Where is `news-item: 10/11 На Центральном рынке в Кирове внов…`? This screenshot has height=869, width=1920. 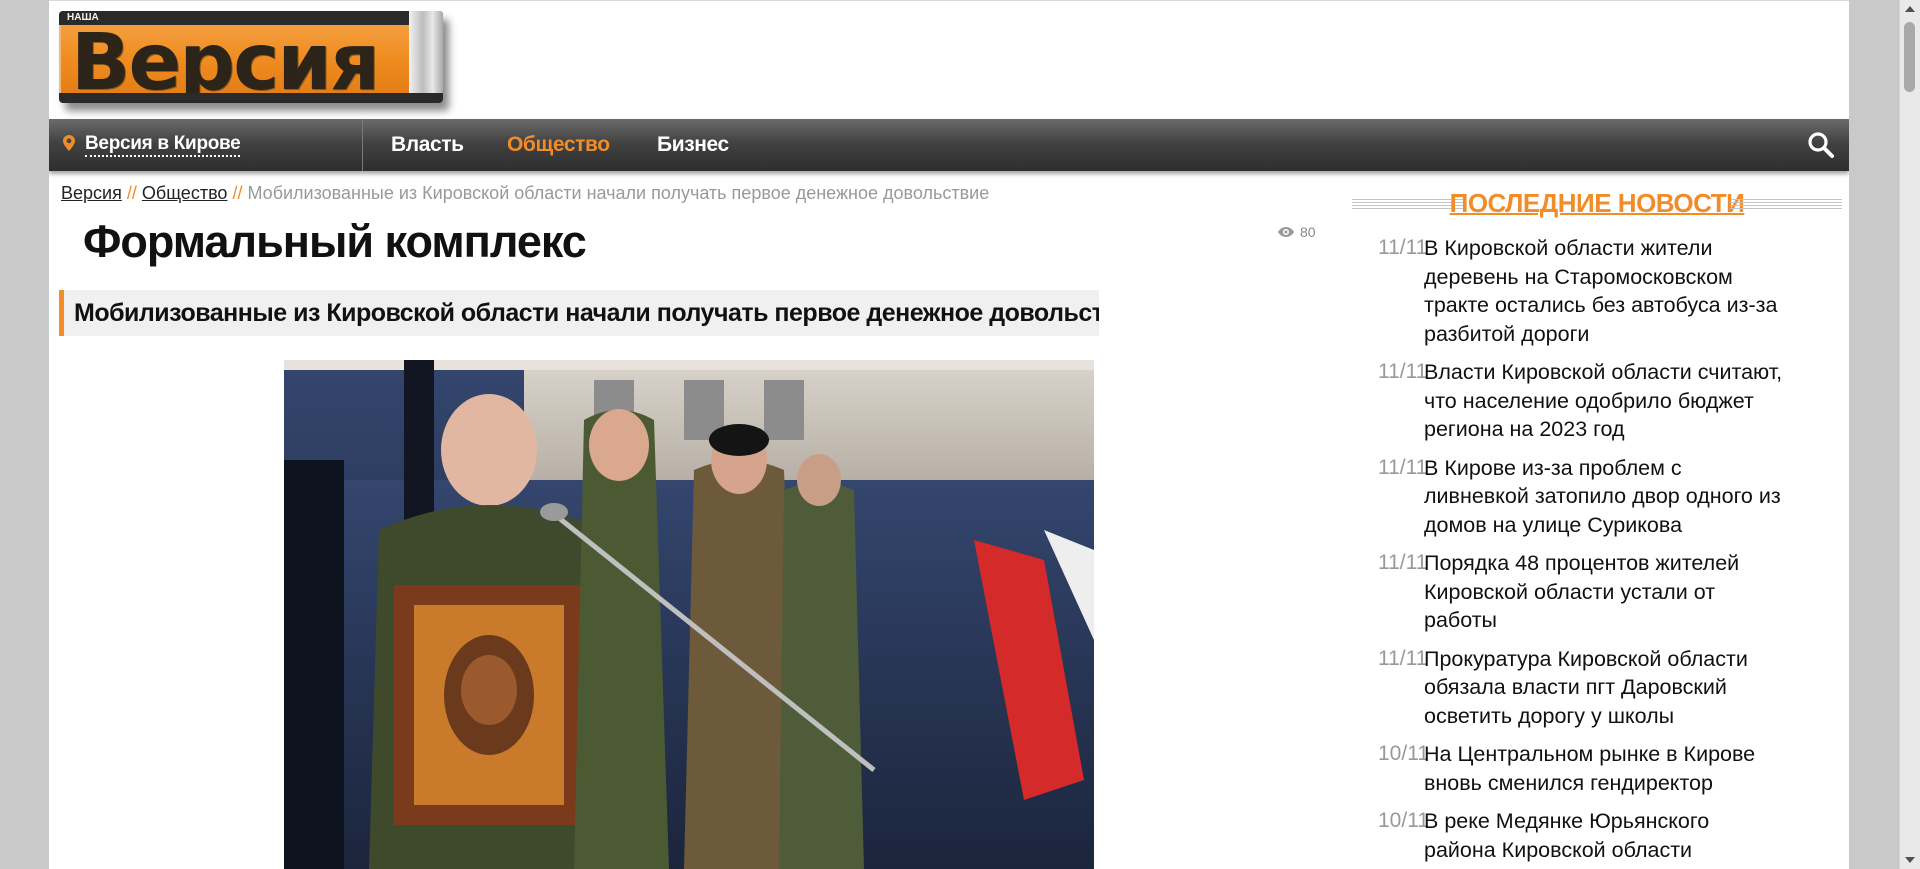 news-item: 10/11 На Центральном рынке в Кирове внов… is located at coordinates (1597, 768).